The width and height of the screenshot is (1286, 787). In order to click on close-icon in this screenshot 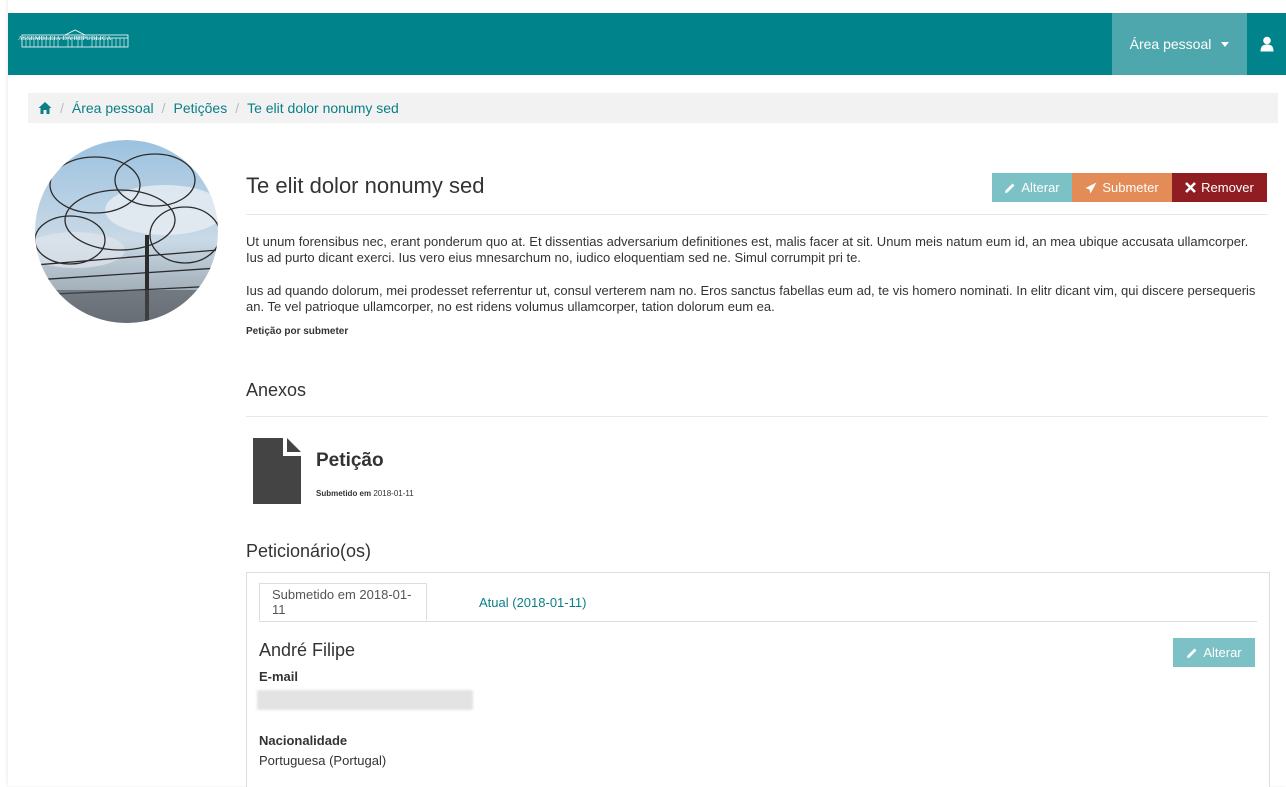, I will do `click(1191, 187)`.